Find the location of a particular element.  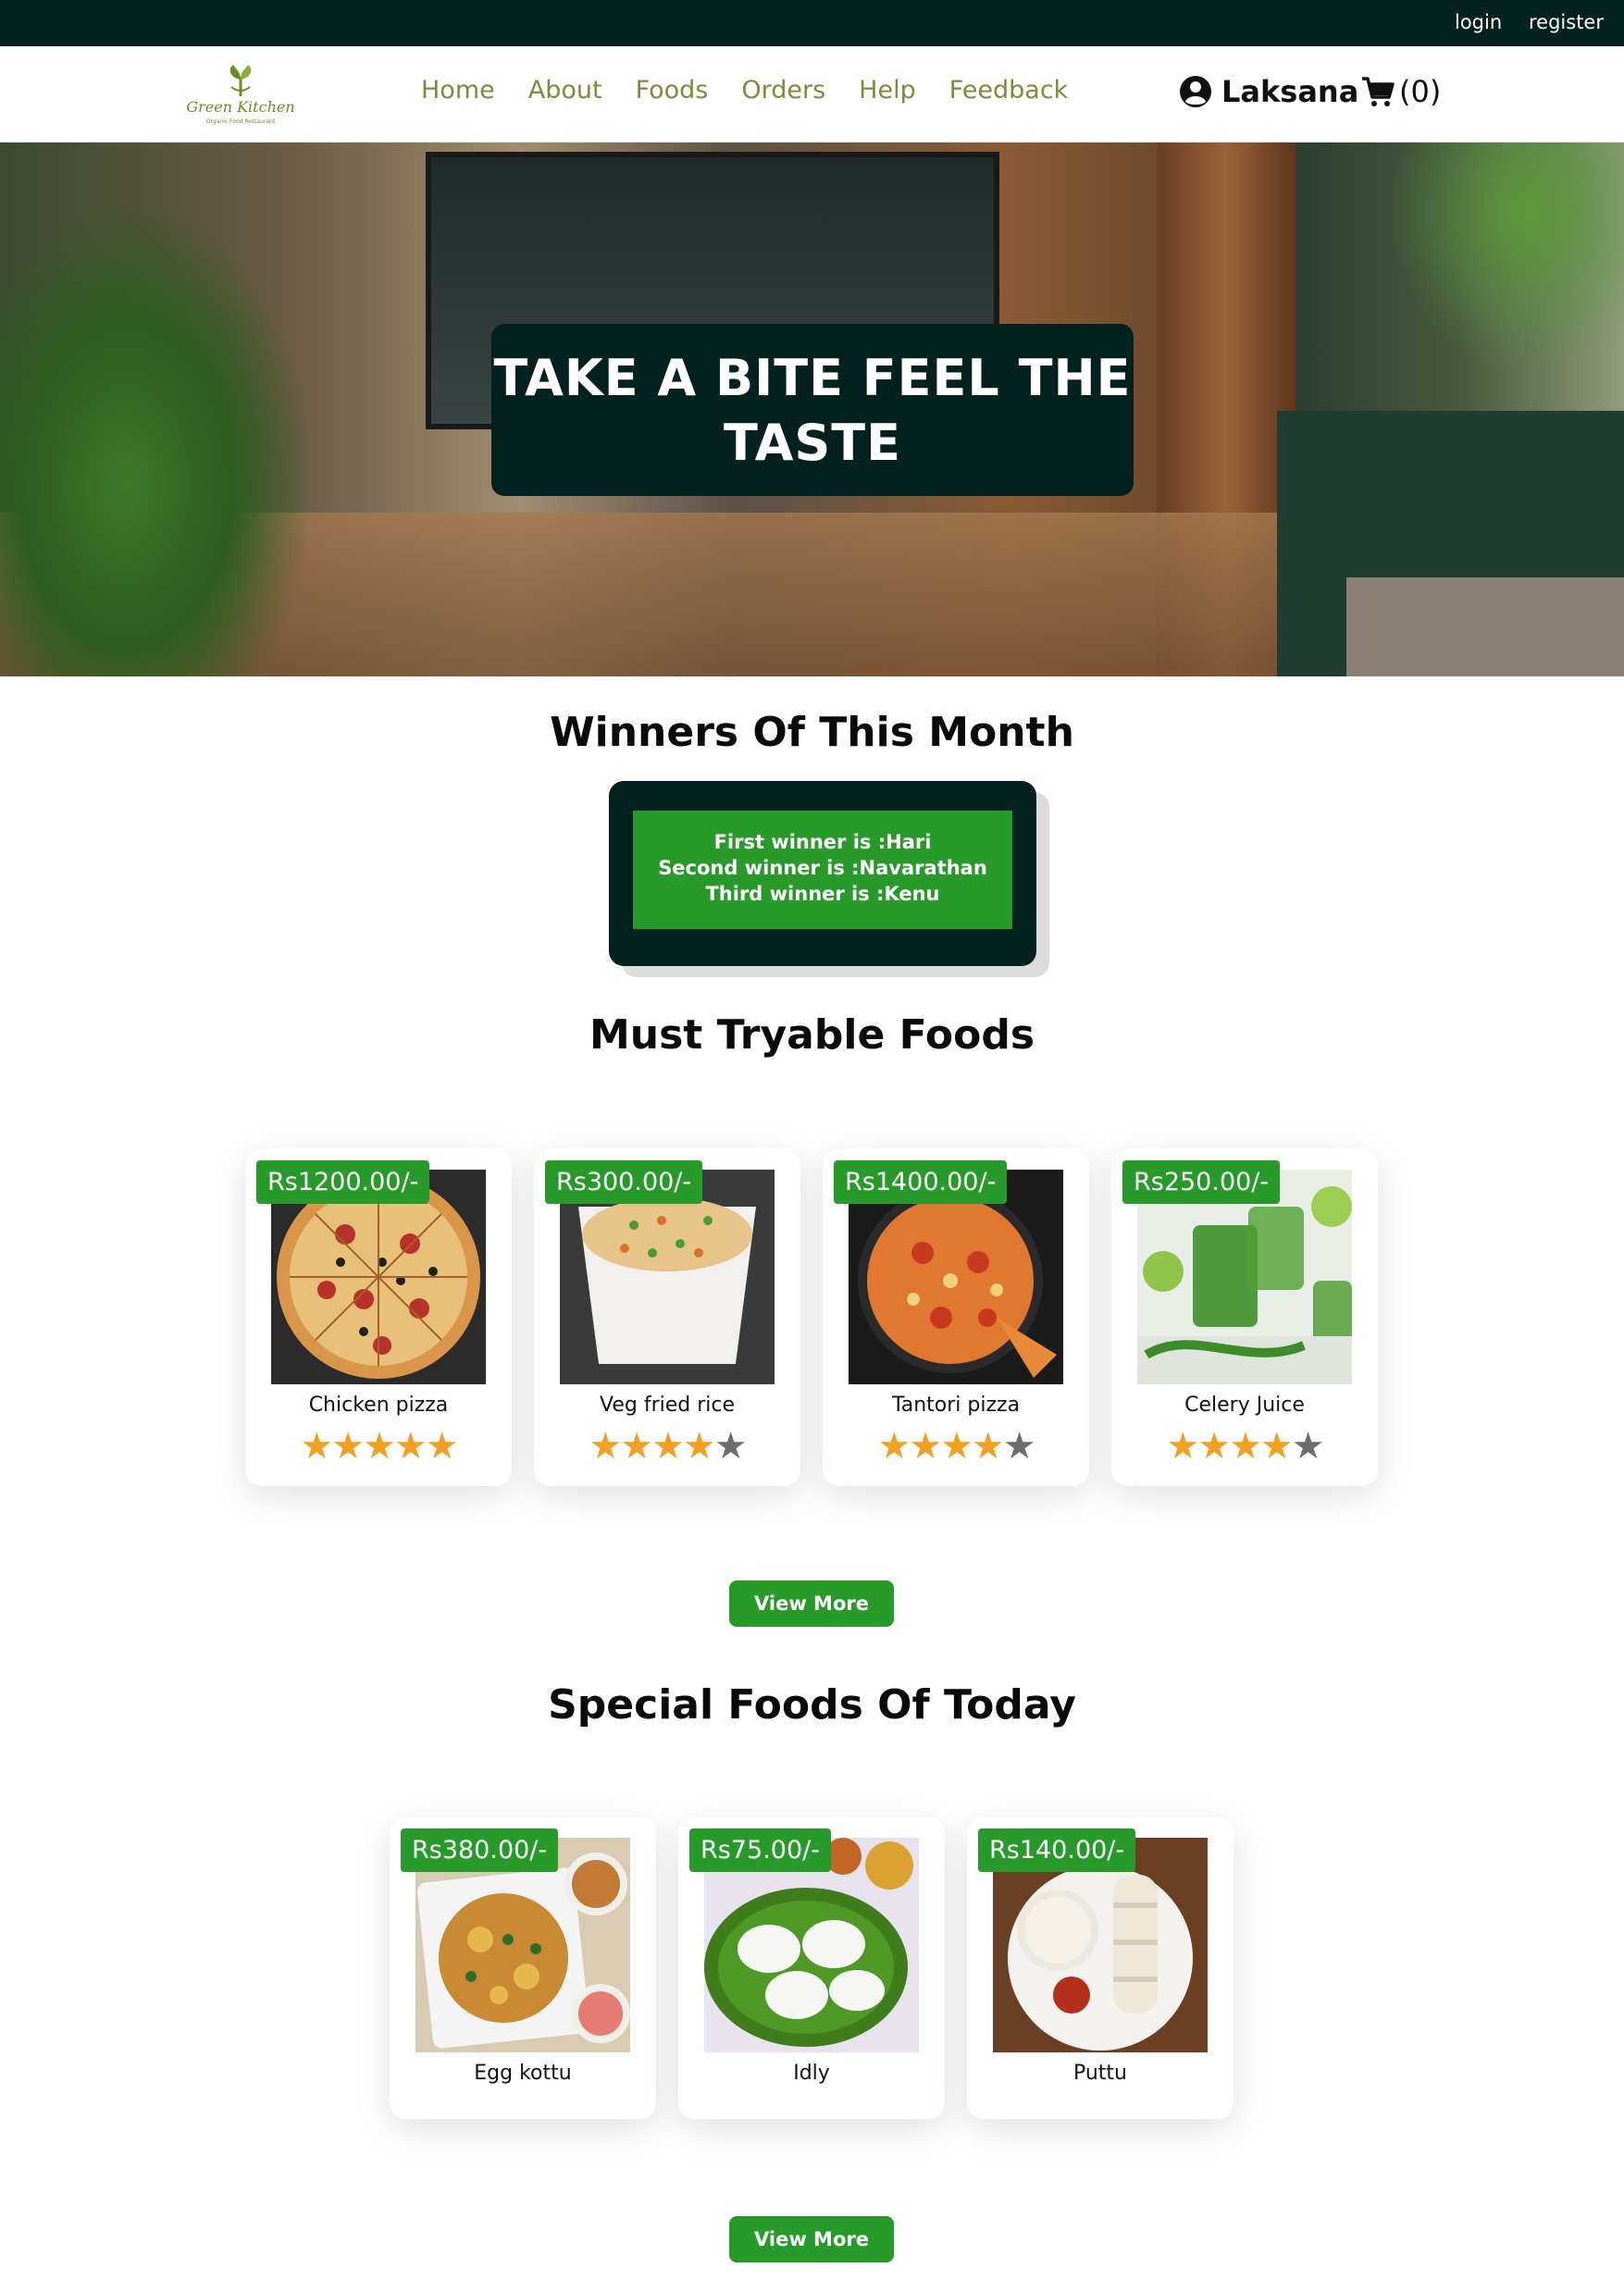

price-badge: Rs1400.00/- is located at coordinates (921, 1182).